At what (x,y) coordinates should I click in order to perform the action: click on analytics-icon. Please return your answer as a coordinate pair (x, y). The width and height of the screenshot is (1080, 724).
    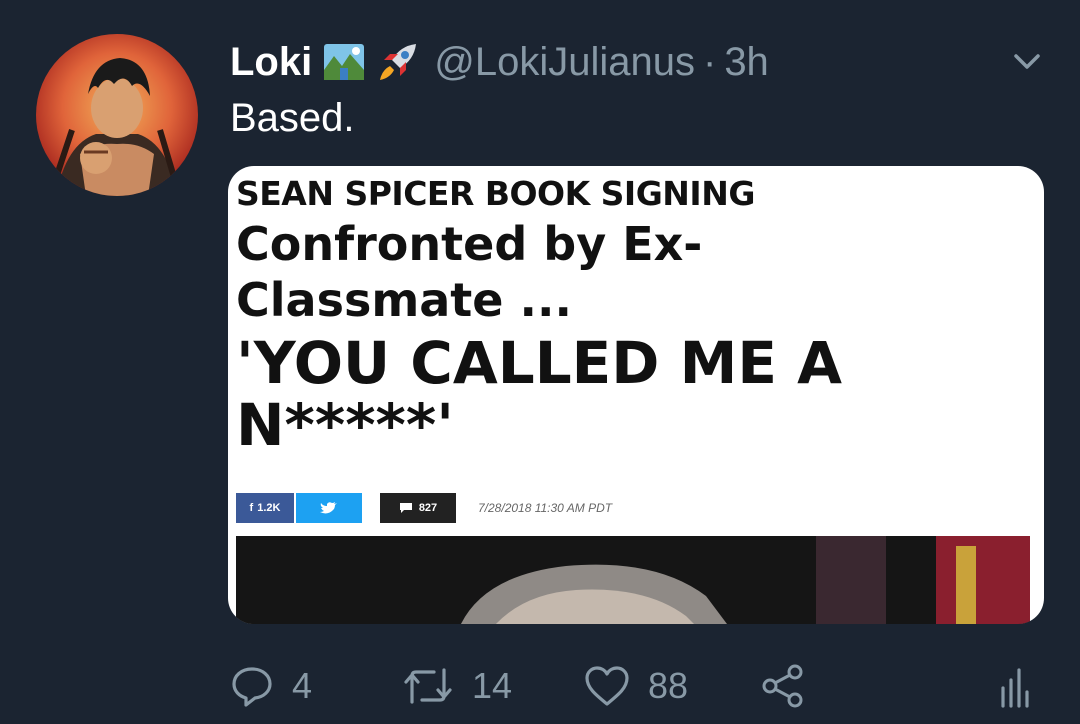
    Looking at the image, I should click on (1015, 688).